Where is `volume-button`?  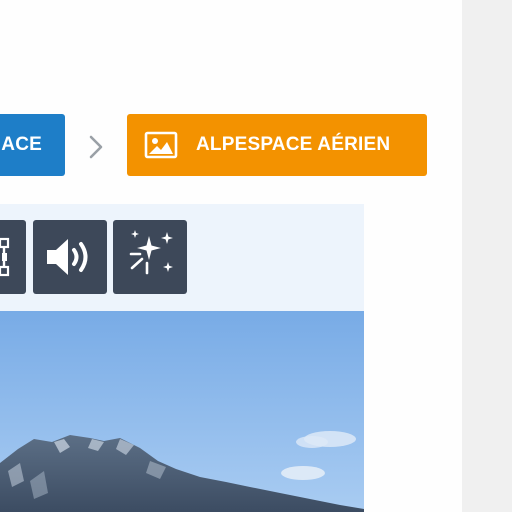
volume-button is located at coordinates (70, 257).